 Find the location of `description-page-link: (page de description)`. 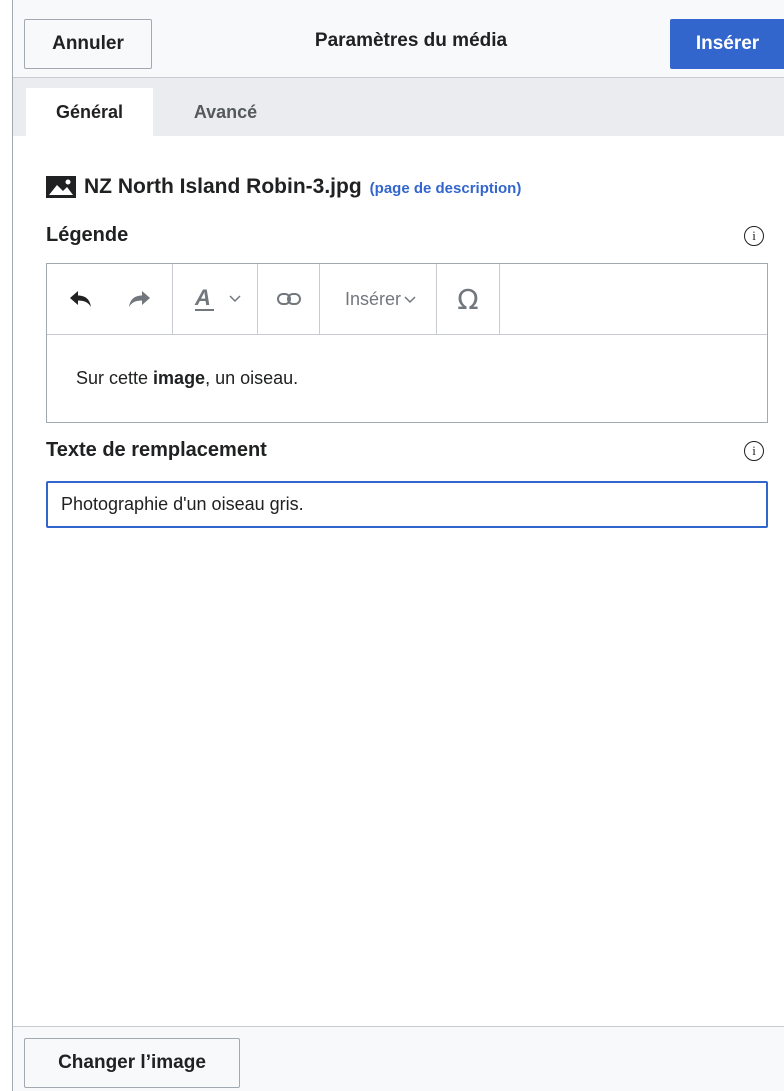

description-page-link: (page de description) is located at coordinates (446, 188).